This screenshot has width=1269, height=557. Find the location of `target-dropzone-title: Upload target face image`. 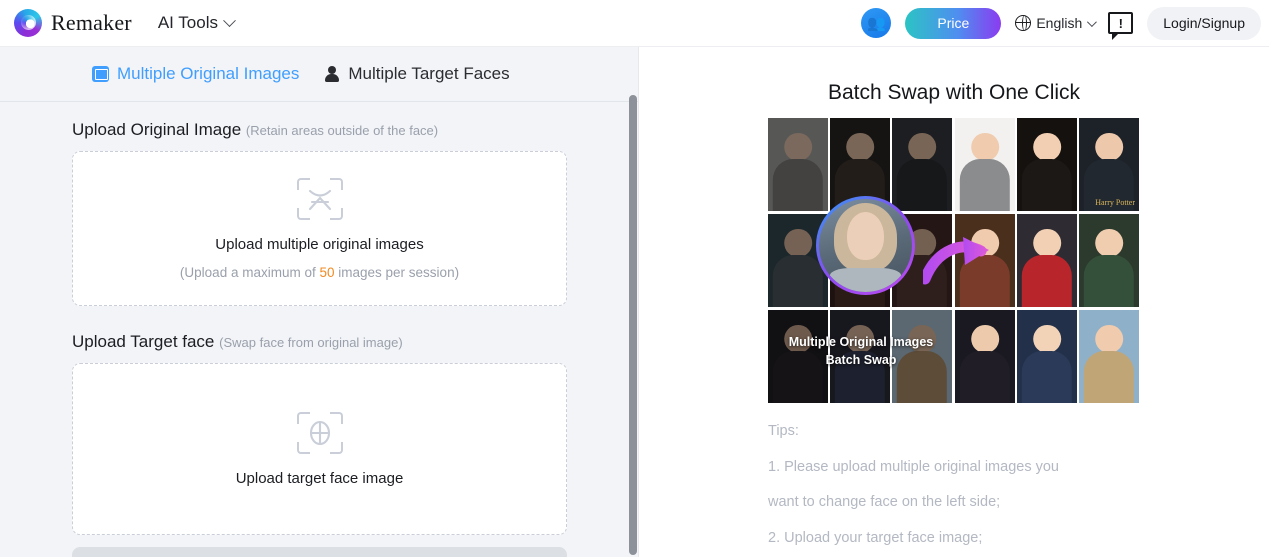

target-dropzone-title: Upload target face image is located at coordinates (319, 478).